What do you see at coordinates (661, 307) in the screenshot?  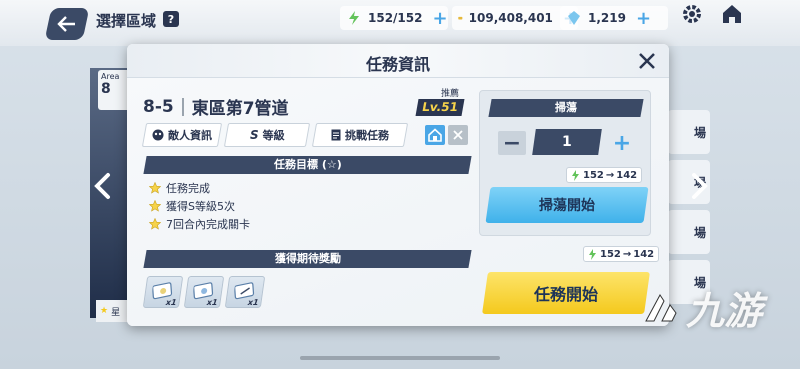 I see `watermark-logo-icon` at bounding box center [661, 307].